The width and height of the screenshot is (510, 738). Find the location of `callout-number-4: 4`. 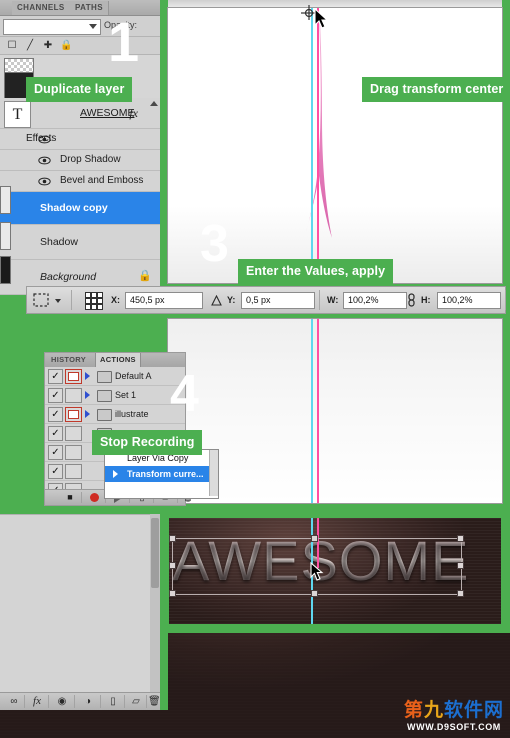

callout-number-4: 4 is located at coordinates (184, 394).